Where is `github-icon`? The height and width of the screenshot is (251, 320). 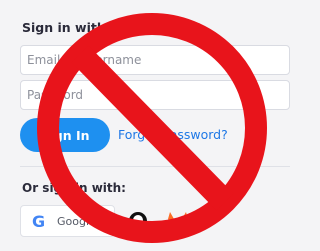
github-icon is located at coordinates (138, 222).